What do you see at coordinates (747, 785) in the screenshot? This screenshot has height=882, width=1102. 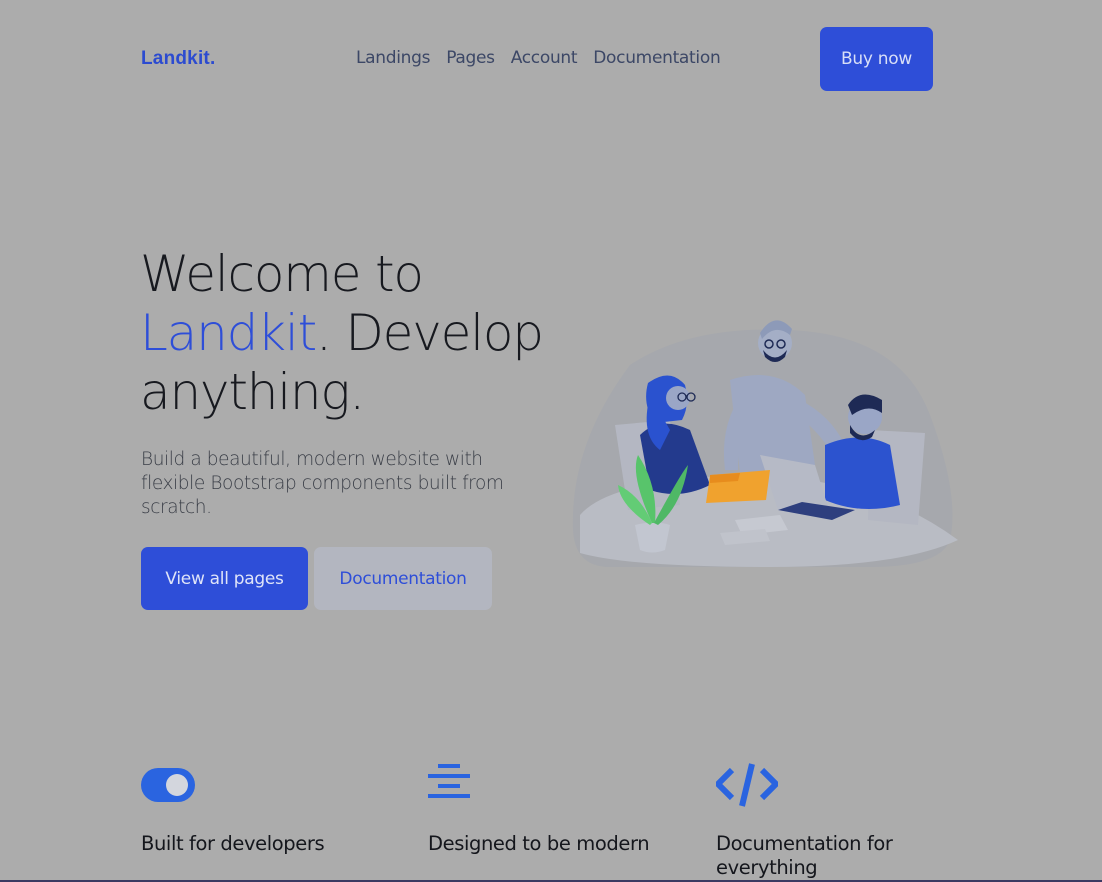 I see `code-icon` at bounding box center [747, 785].